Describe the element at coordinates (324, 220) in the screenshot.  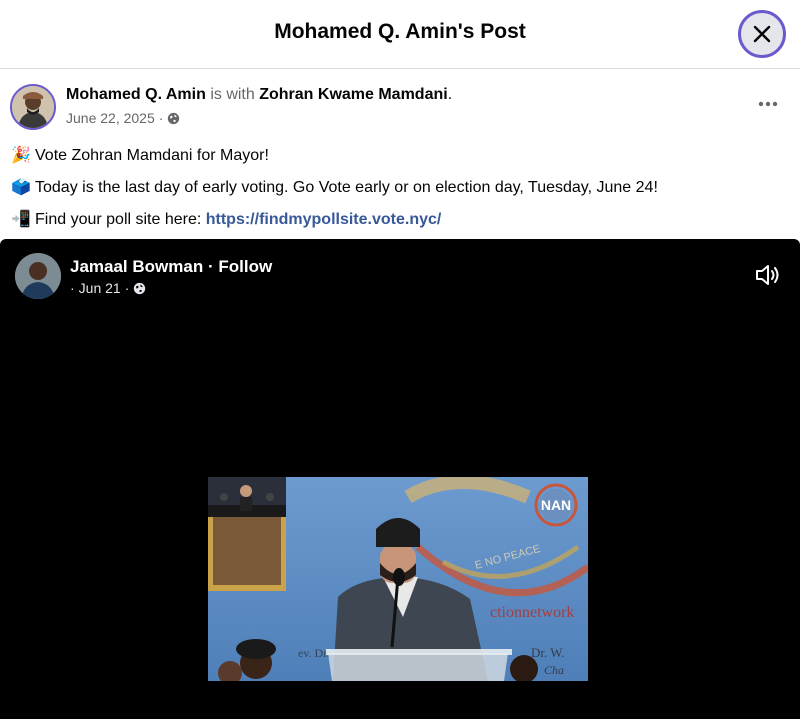
I see `poll-site-link: https://findmypollsite.vote.nyc/` at that location.